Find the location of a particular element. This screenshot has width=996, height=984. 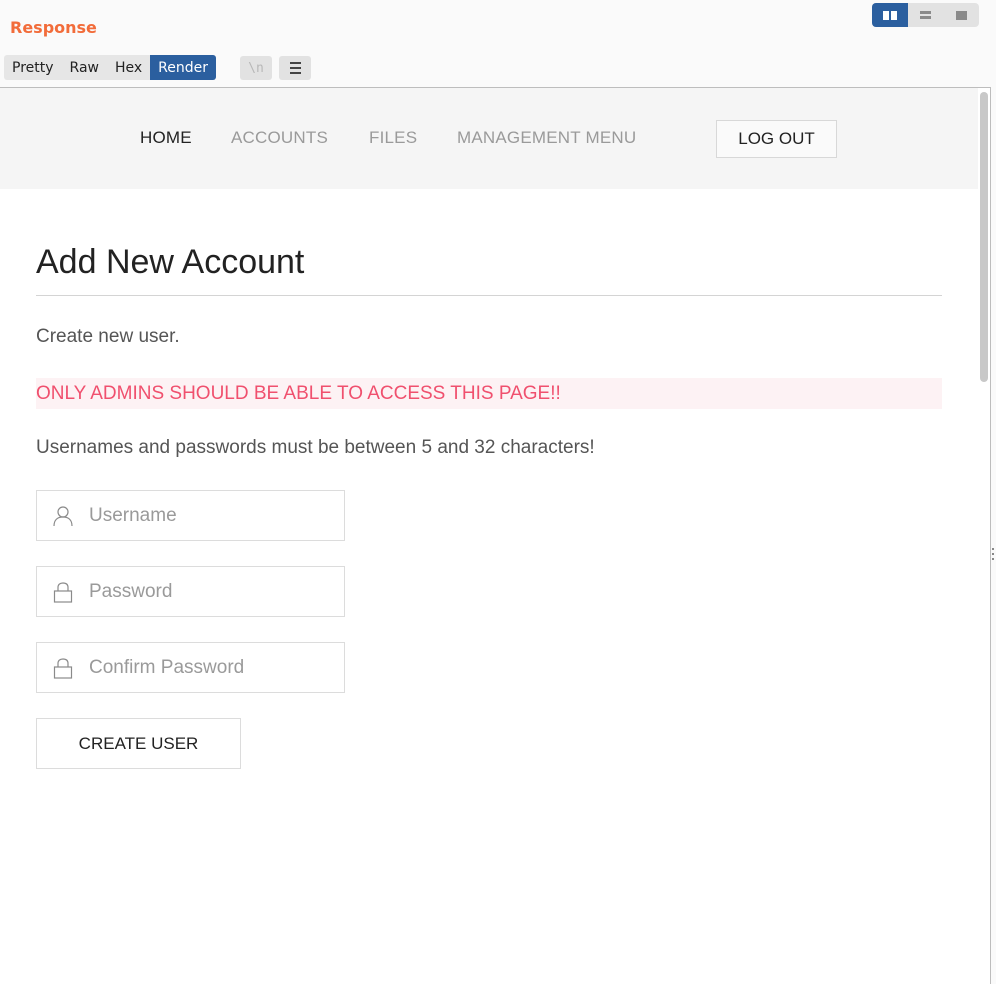

layout-toggle-group is located at coordinates (925, 15).